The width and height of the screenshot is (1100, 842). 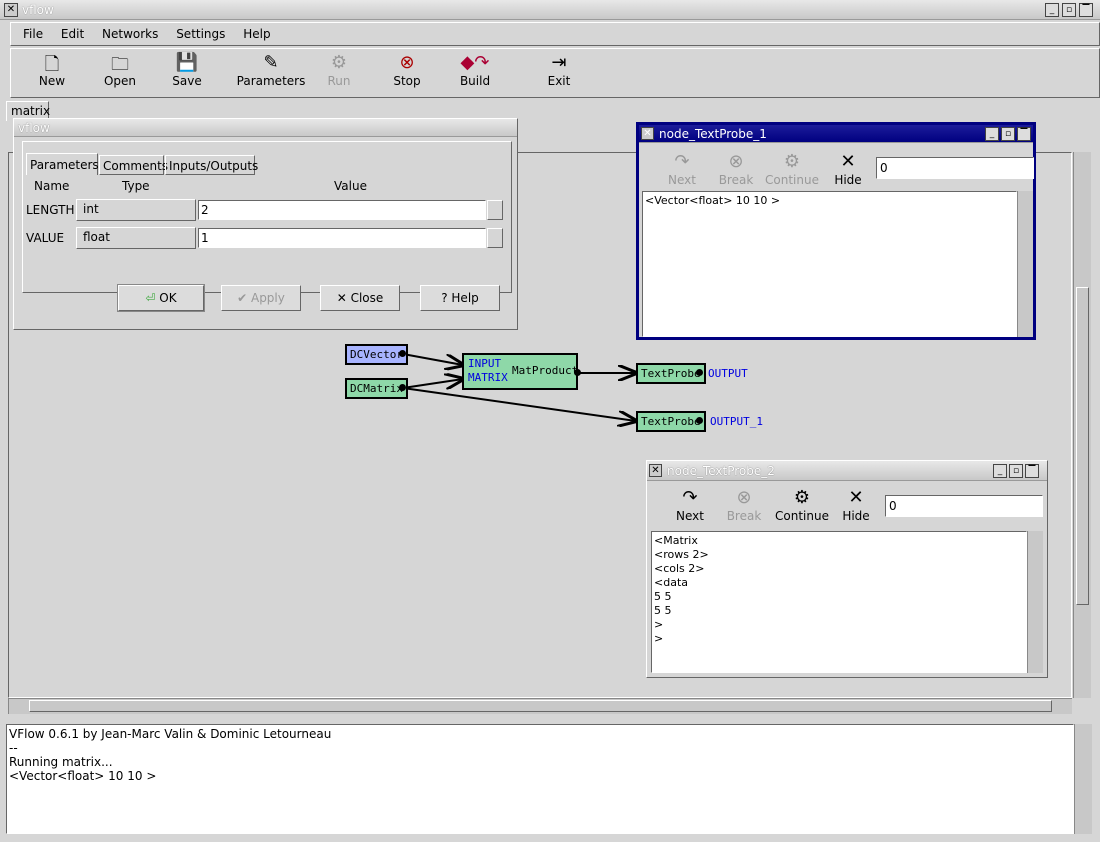 What do you see at coordinates (736, 421) in the screenshot?
I see `output-1-label: OUTPUT_1` at bounding box center [736, 421].